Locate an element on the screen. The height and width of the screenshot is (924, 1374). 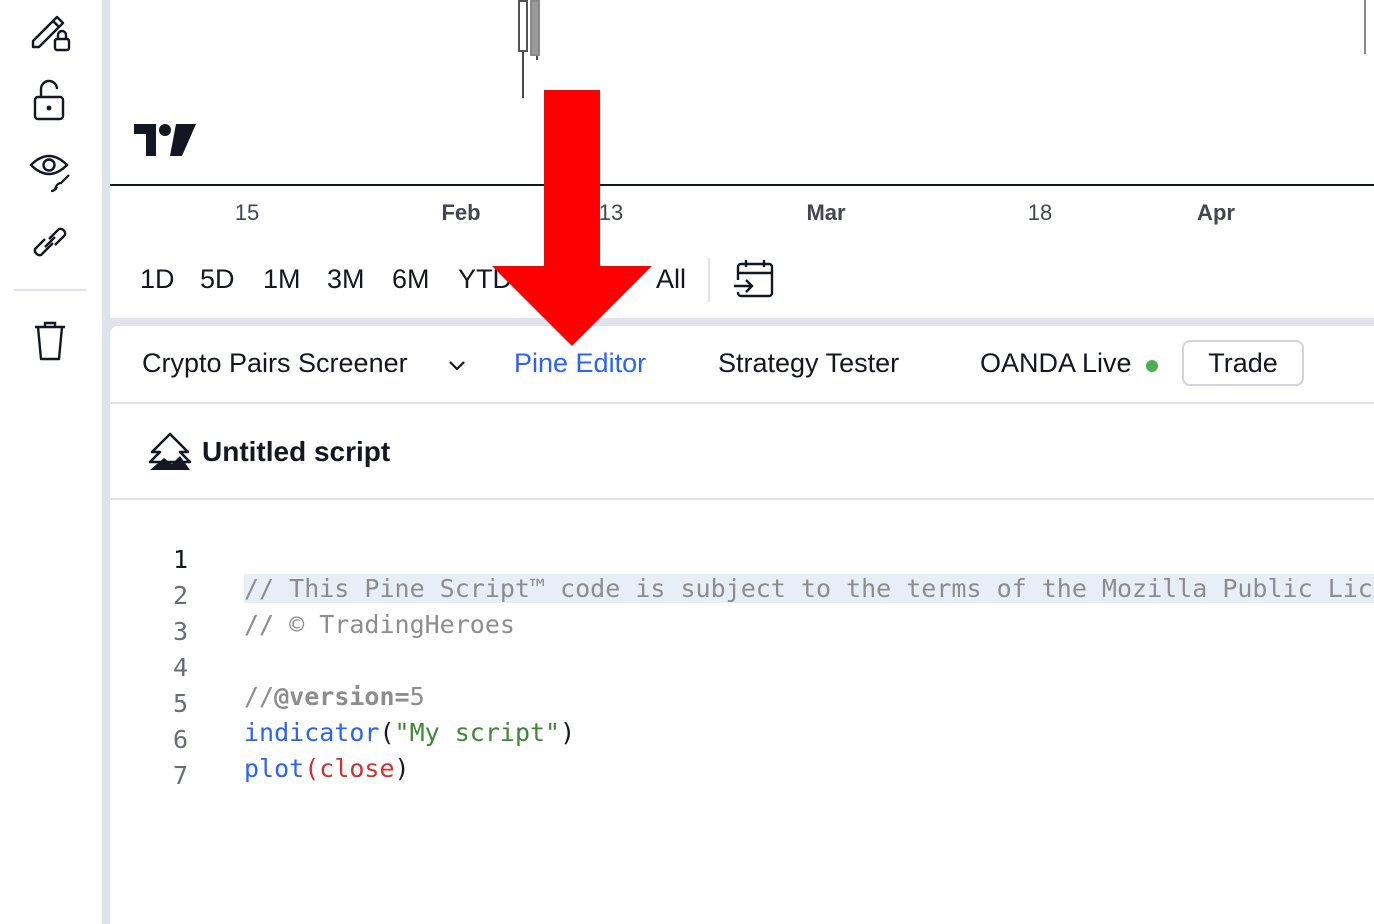
padlock-open-icon is located at coordinates (49, 100).